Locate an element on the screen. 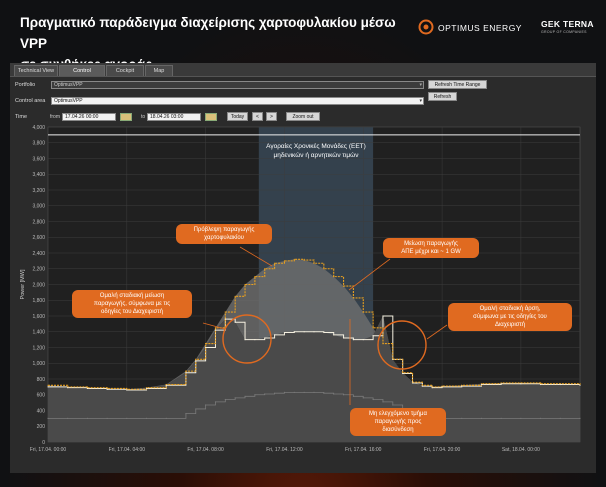 The height and width of the screenshot is (487, 606). x-tick-label: Fri, 17.04. 08:00 is located at coordinates (205, 450).